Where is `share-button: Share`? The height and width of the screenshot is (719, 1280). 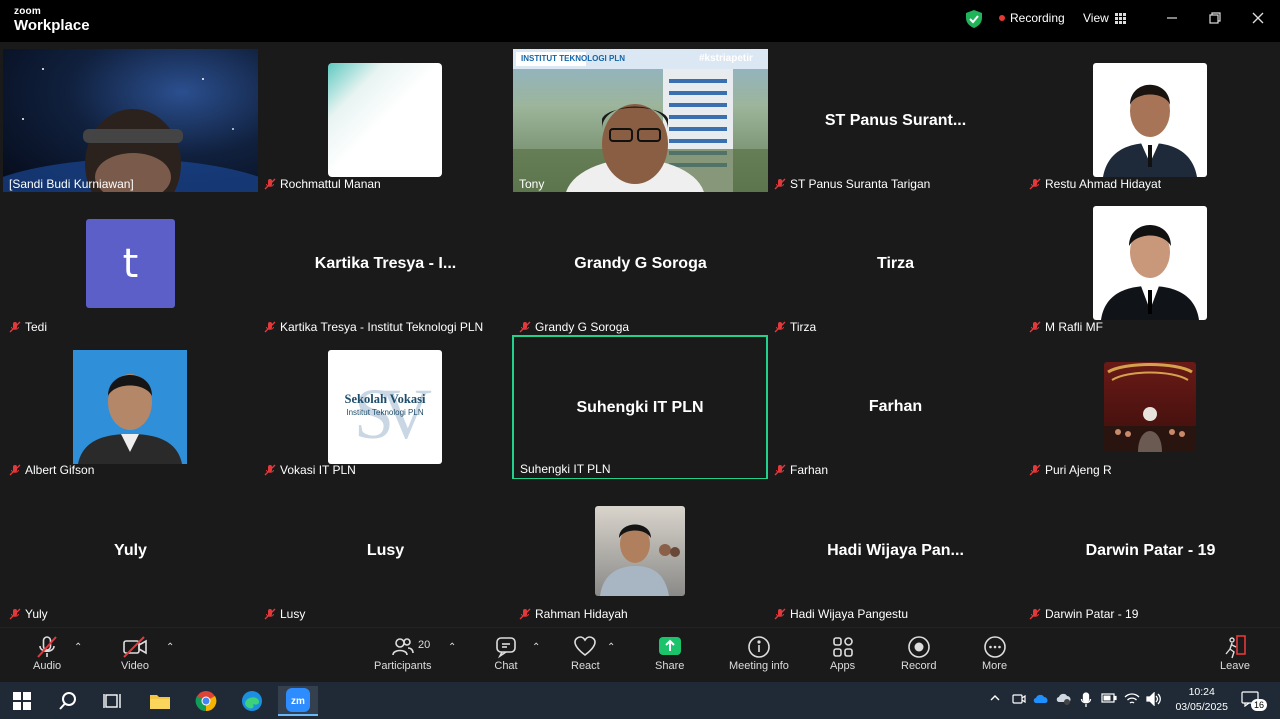 share-button: Share is located at coordinates (669, 653).